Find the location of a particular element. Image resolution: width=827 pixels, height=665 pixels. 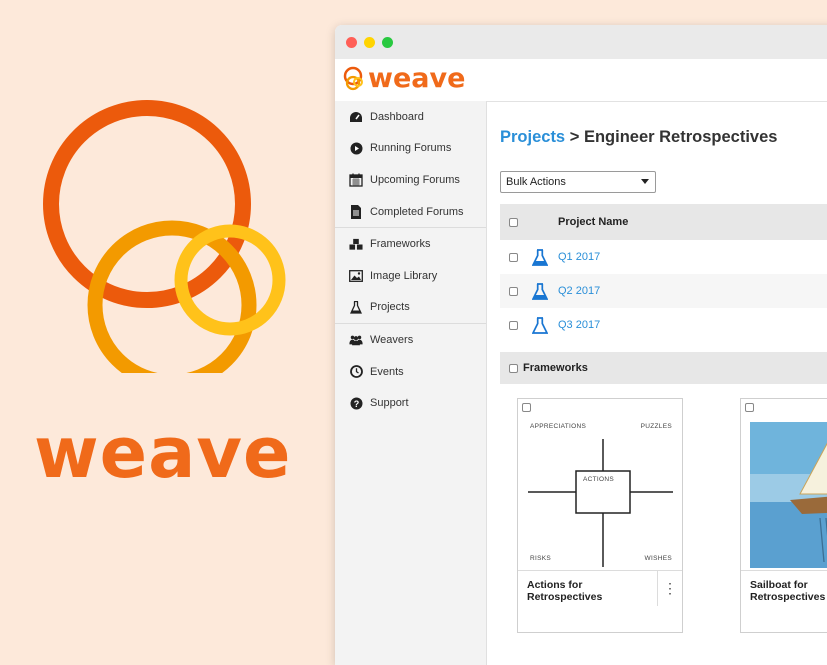

weave-rings-logo is located at coordinates (164, 236).